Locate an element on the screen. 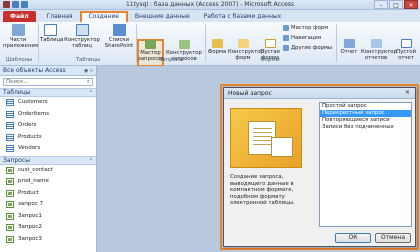 The height and width of the screenshot is (252, 420). tab-create: Создание is located at coordinates (103, 16).